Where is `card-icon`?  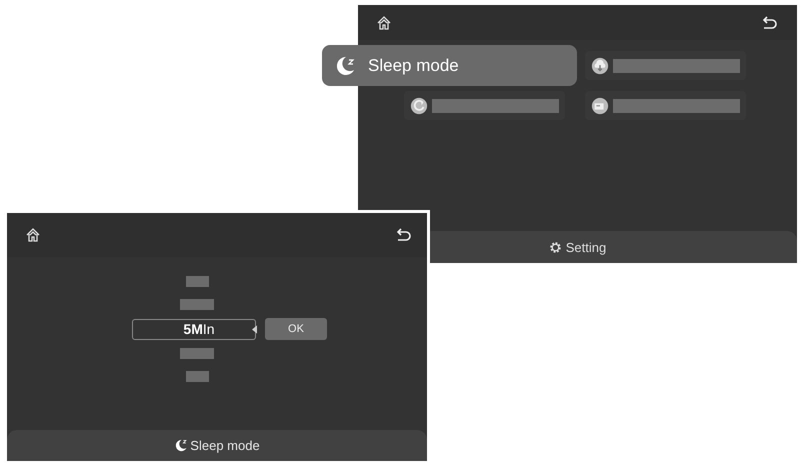
card-icon is located at coordinates (600, 105).